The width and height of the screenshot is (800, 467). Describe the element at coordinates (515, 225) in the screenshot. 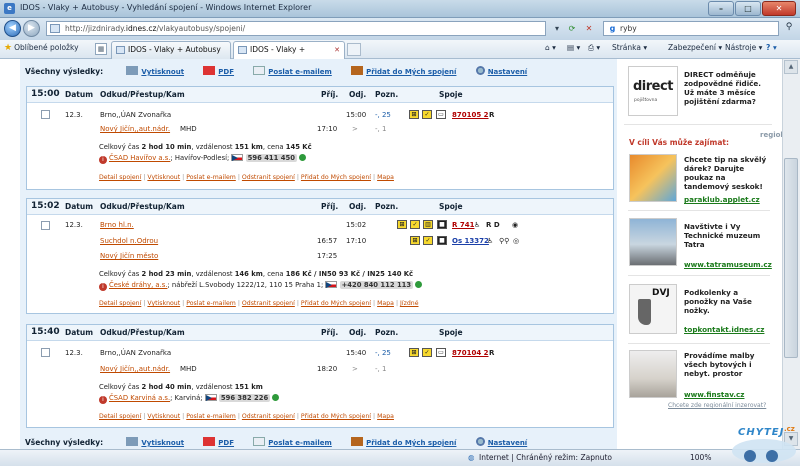

I see `dining-icon: ◉` at that location.